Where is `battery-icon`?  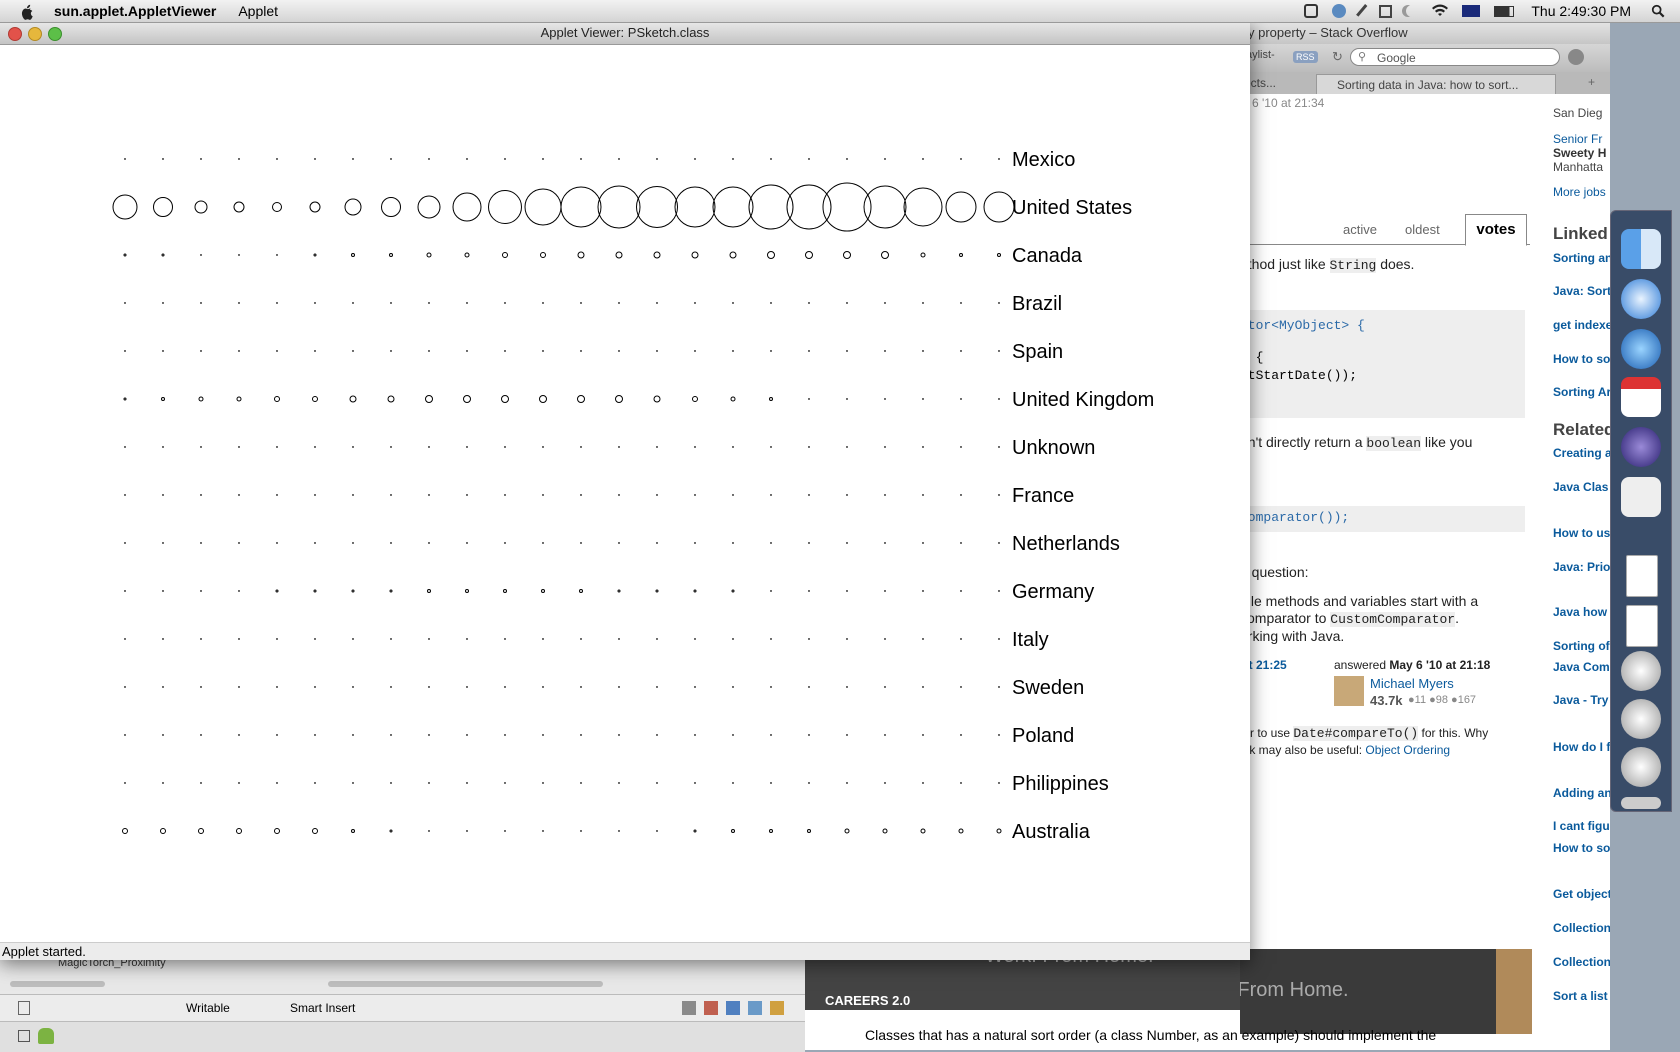 battery-icon is located at coordinates (1504, 11).